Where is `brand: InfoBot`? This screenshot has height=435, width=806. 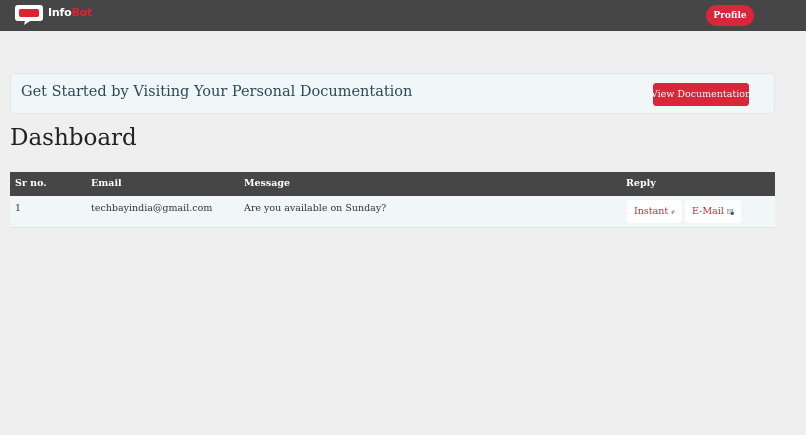
brand: InfoBot is located at coordinates (53, 15).